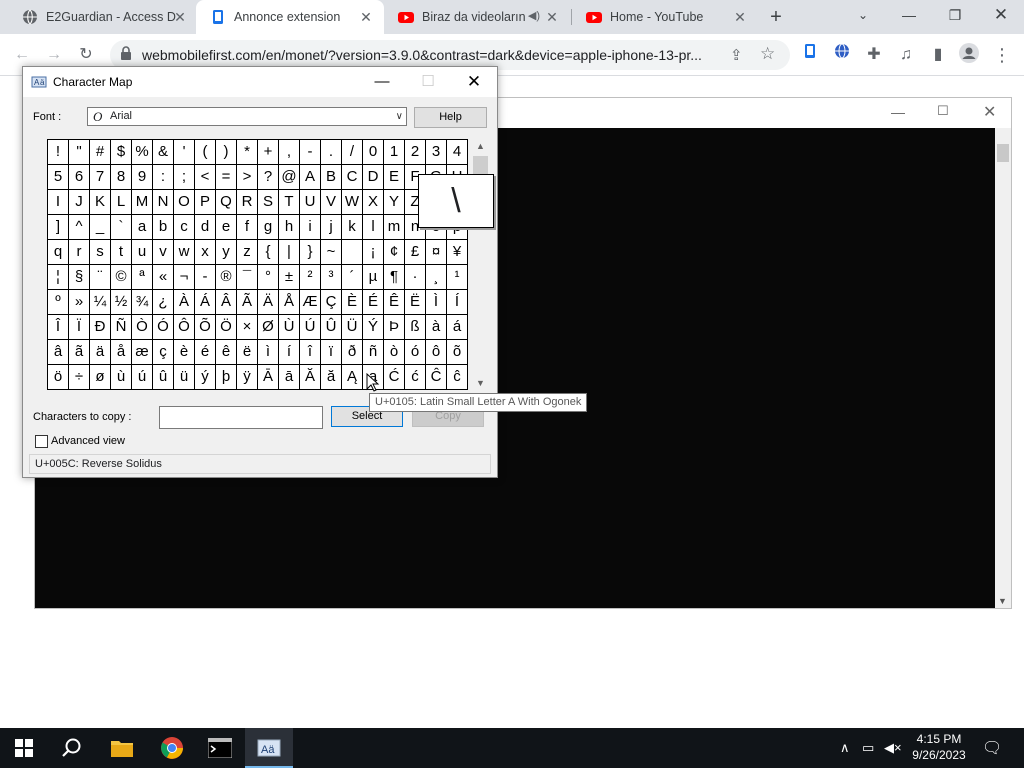 The height and width of the screenshot is (768, 1024). Describe the element at coordinates (79, 277) in the screenshot. I see `character-cell: §` at that location.